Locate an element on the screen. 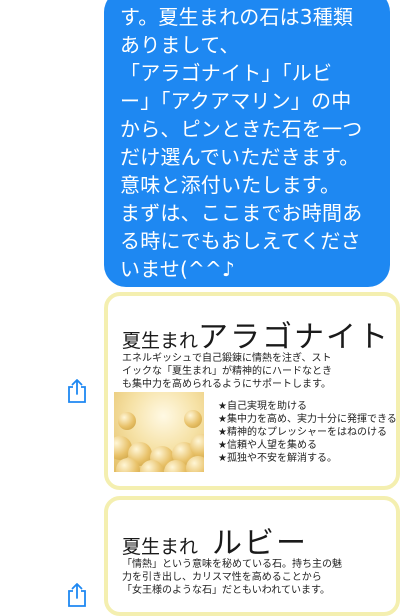 The height and width of the screenshot is (616, 410). message-line: ー」「アクアマリン」の中 is located at coordinates (236, 101).